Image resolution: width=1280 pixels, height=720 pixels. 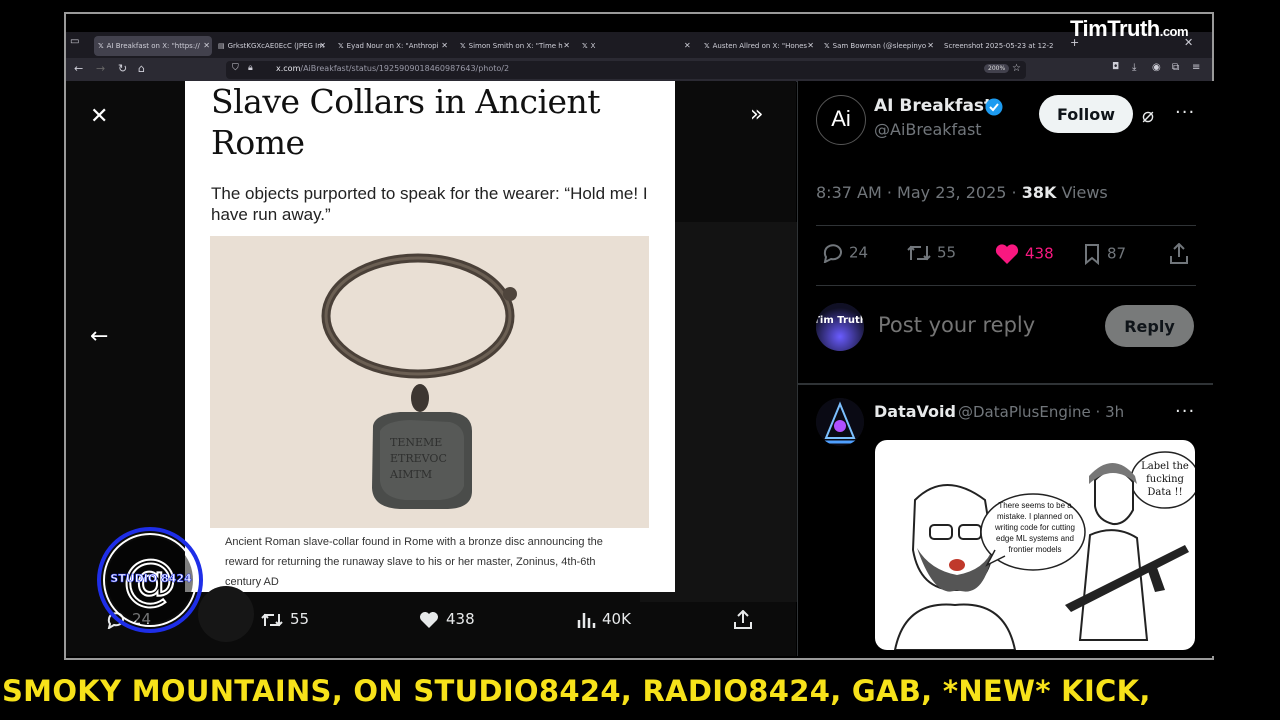 I want to click on tab-5: 𝕏 Austen Allred on X: "Hones ✕, so click(x=760, y=46).